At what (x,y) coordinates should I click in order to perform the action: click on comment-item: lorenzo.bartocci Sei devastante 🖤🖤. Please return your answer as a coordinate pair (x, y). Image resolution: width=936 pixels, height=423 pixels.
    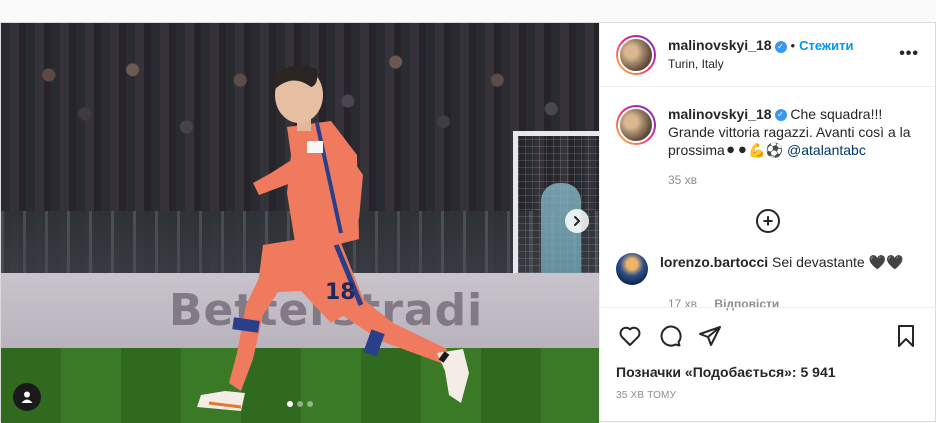
    Looking at the image, I should click on (768, 269).